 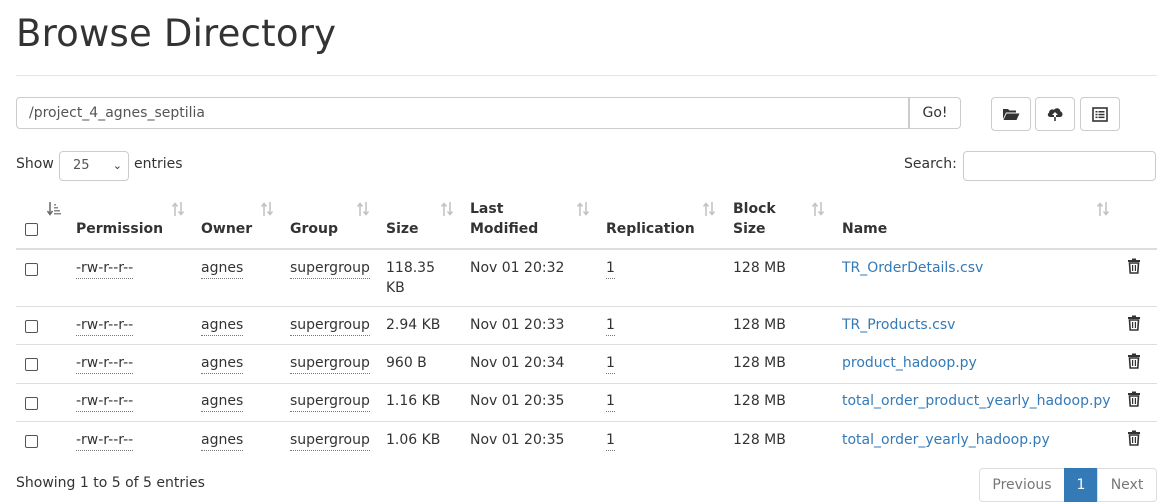 What do you see at coordinates (487, 209) in the screenshot?
I see `column-header-last-modified-line1: Last` at bounding box center [487, 209].